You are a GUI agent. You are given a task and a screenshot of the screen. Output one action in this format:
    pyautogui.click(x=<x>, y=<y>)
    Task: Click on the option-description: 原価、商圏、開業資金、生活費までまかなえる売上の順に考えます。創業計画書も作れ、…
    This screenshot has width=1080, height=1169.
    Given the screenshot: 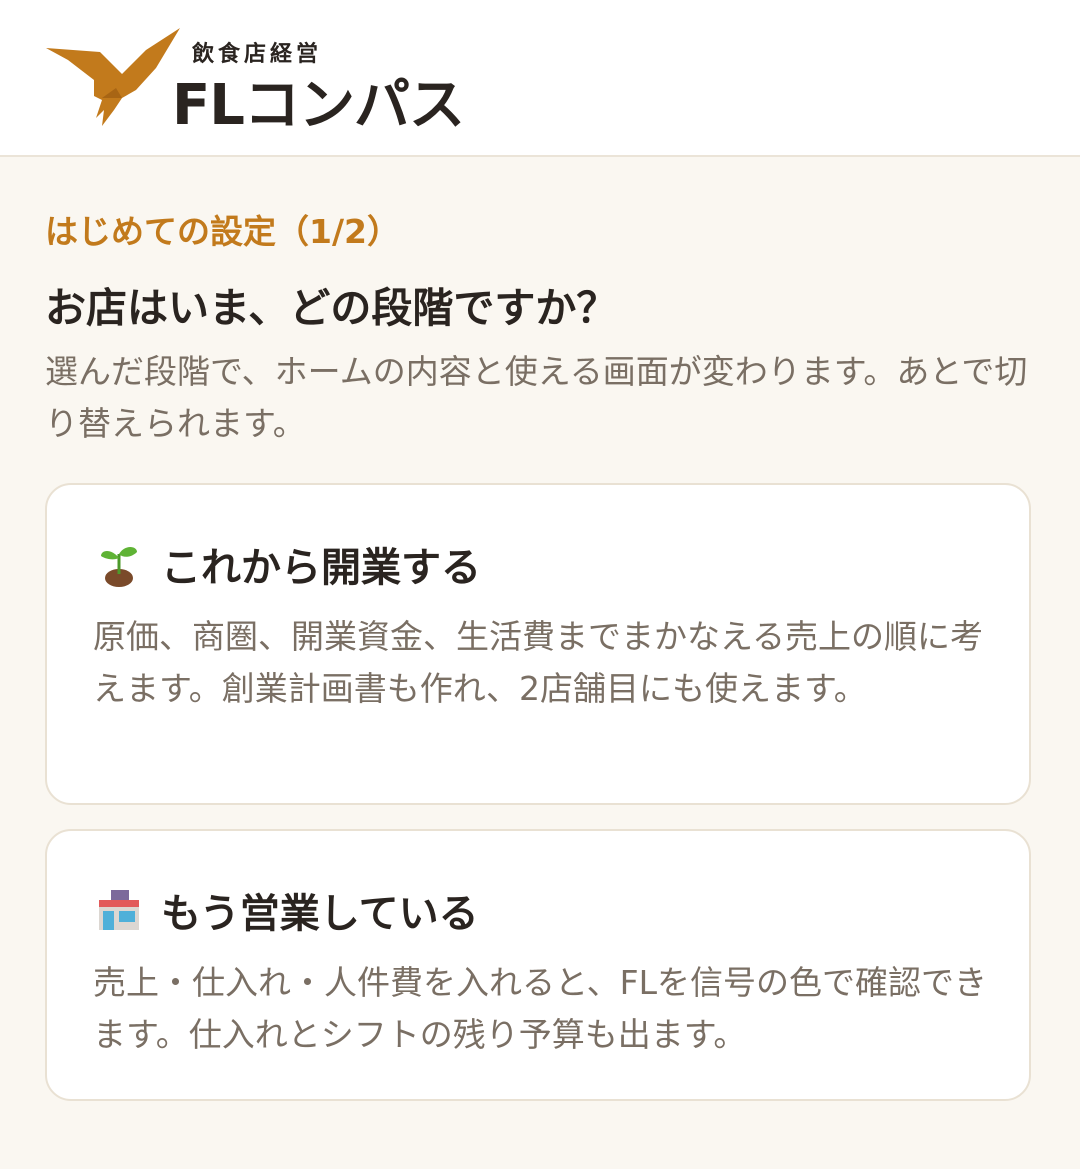 What is the action you would take?
    pyautogui.click(x=538, y=662)
    